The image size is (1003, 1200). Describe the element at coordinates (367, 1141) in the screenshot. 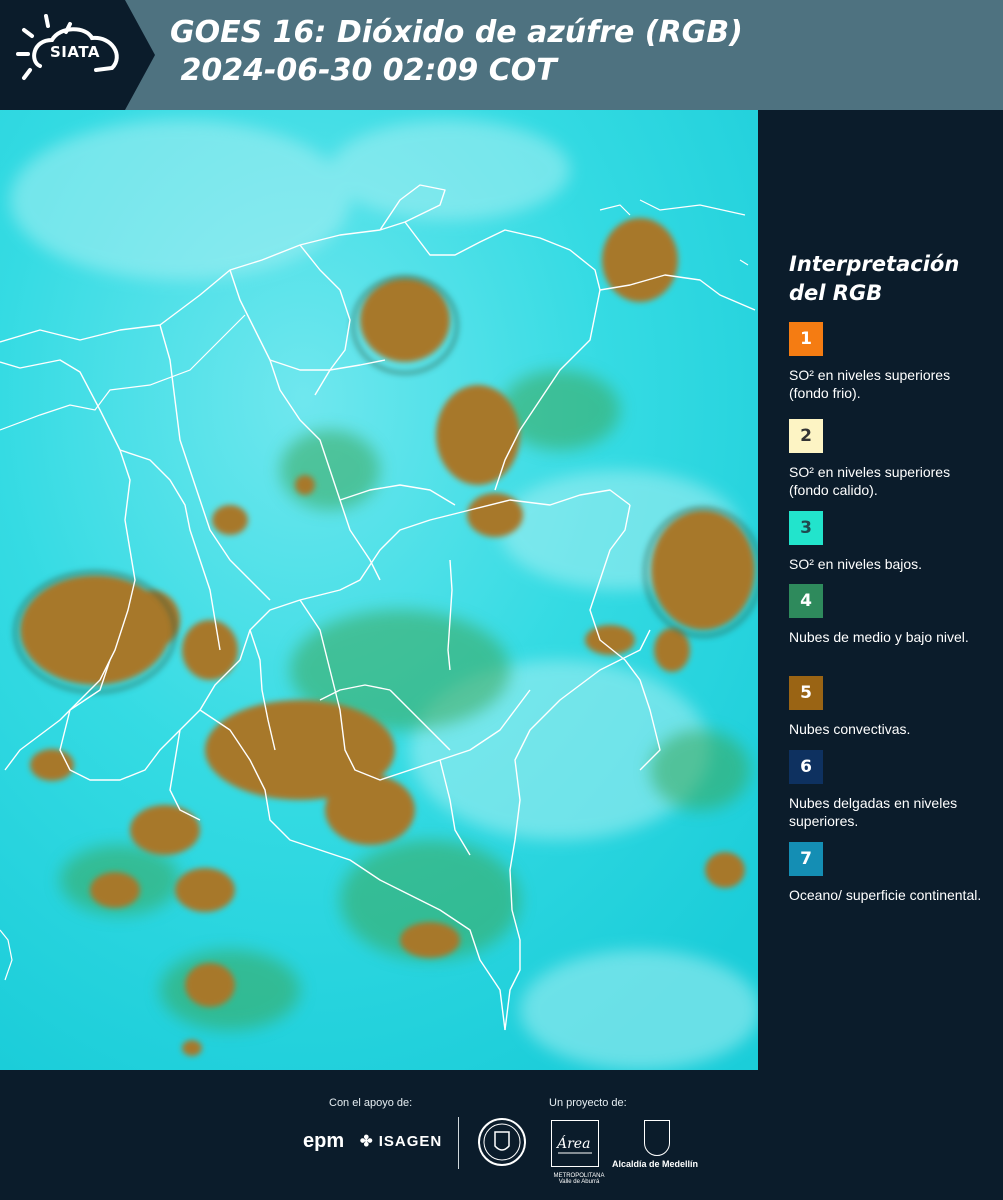

I see `isagen-star-icon: ✤` at that location.